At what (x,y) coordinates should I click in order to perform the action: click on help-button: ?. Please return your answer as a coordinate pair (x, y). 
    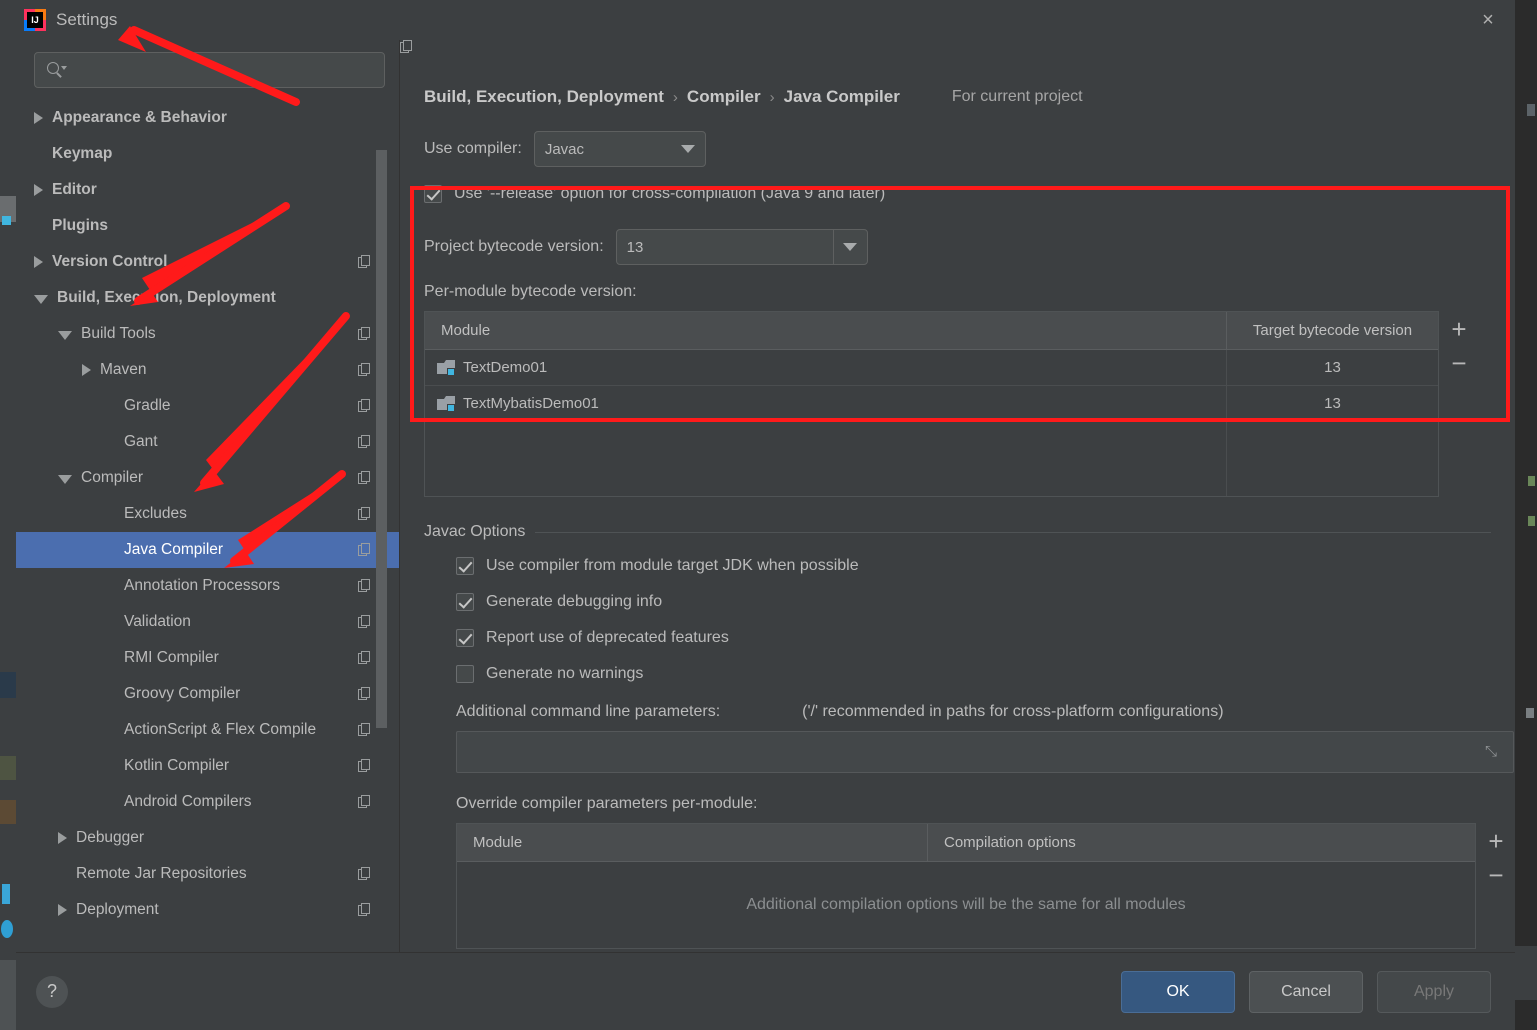
    Looking at the image, I should click on (52, 991).